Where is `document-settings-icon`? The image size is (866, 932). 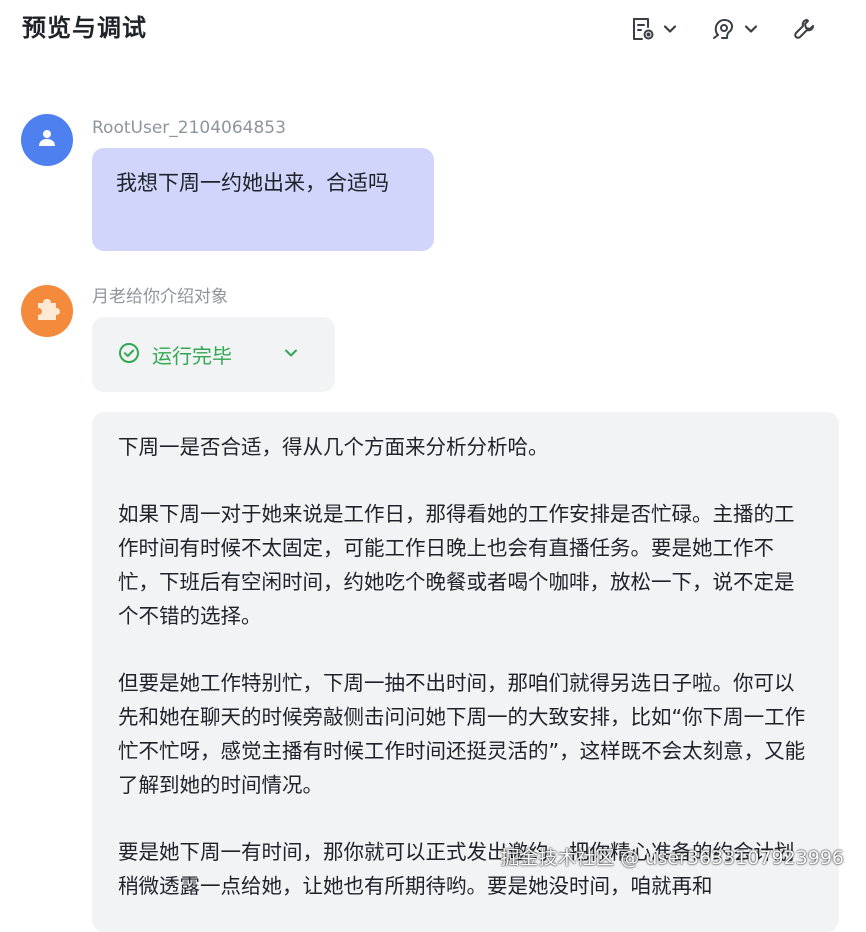
document-settings-icon is located at coordinates (643, 29).